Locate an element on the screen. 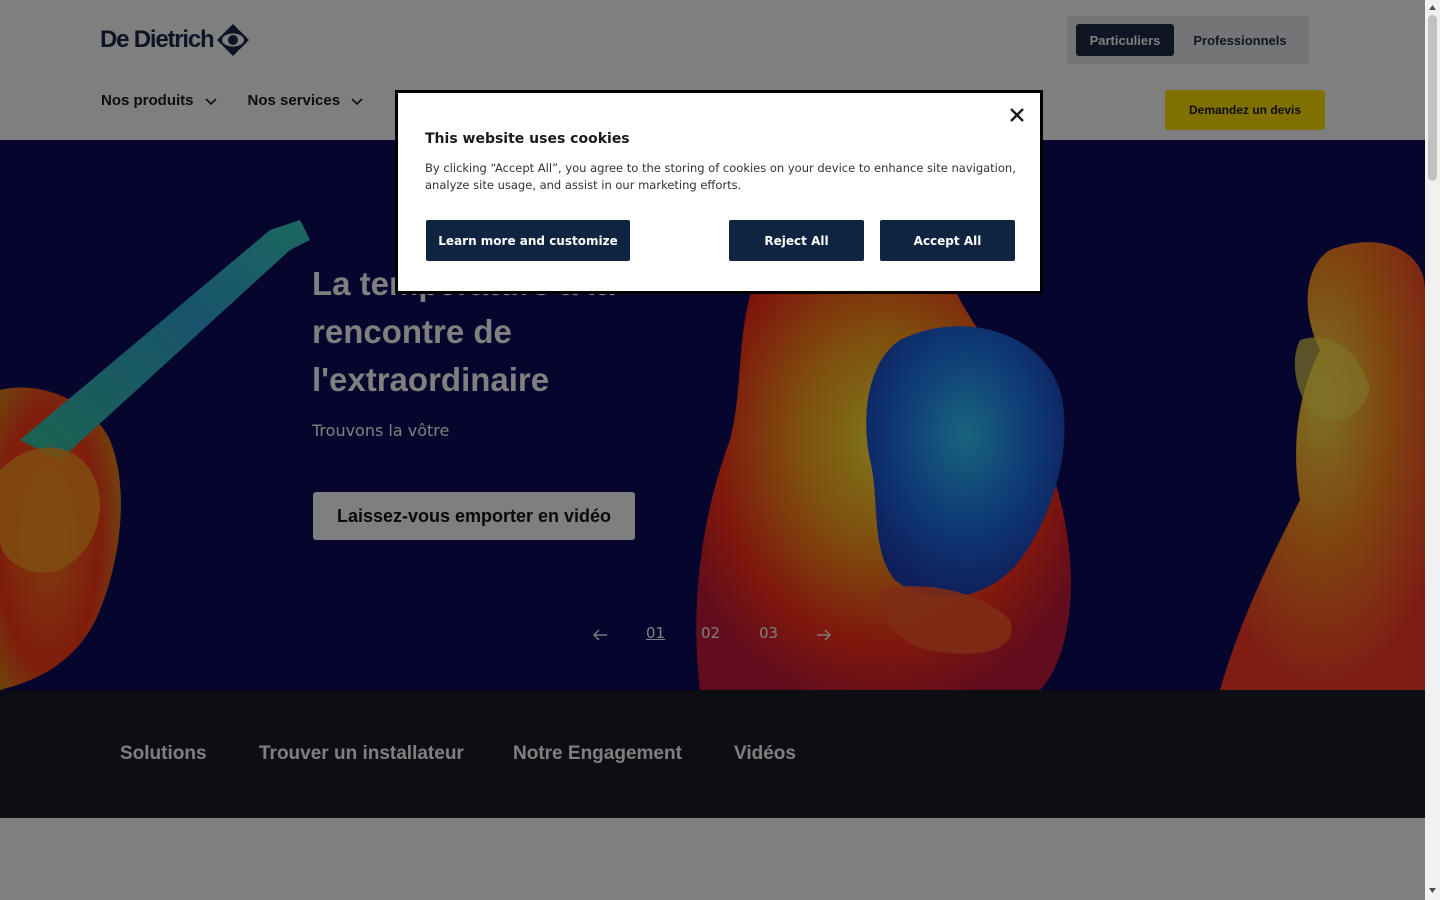 The height and width of the screenshot is (900, 1440). page-scrollbar is located at coordinates (1432, 450).